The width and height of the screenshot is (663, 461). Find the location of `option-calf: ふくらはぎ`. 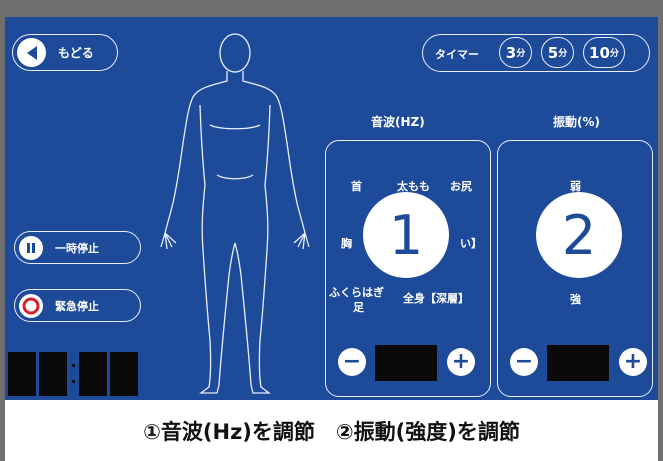

option-calf: ふくらはぎ is located at coordinates (356, 292).